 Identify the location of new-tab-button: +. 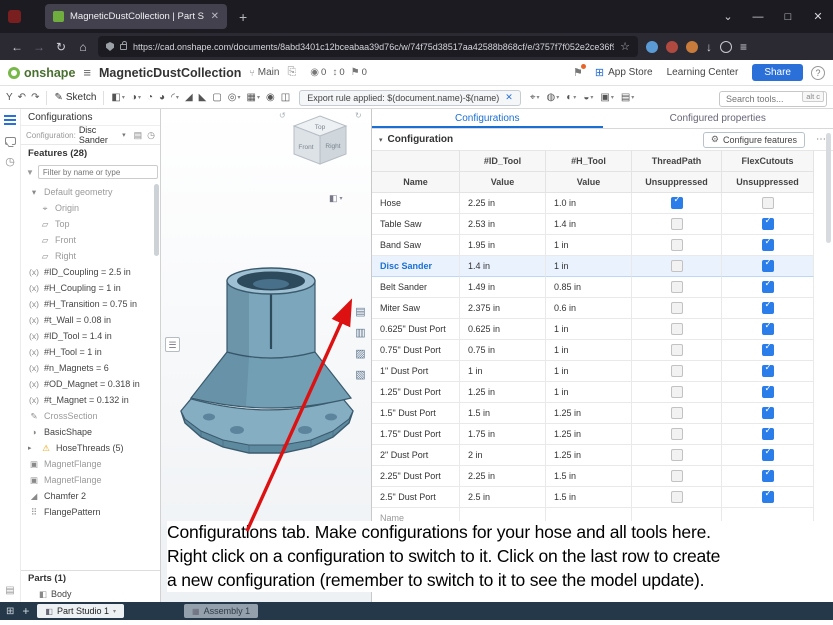
(243, 17).